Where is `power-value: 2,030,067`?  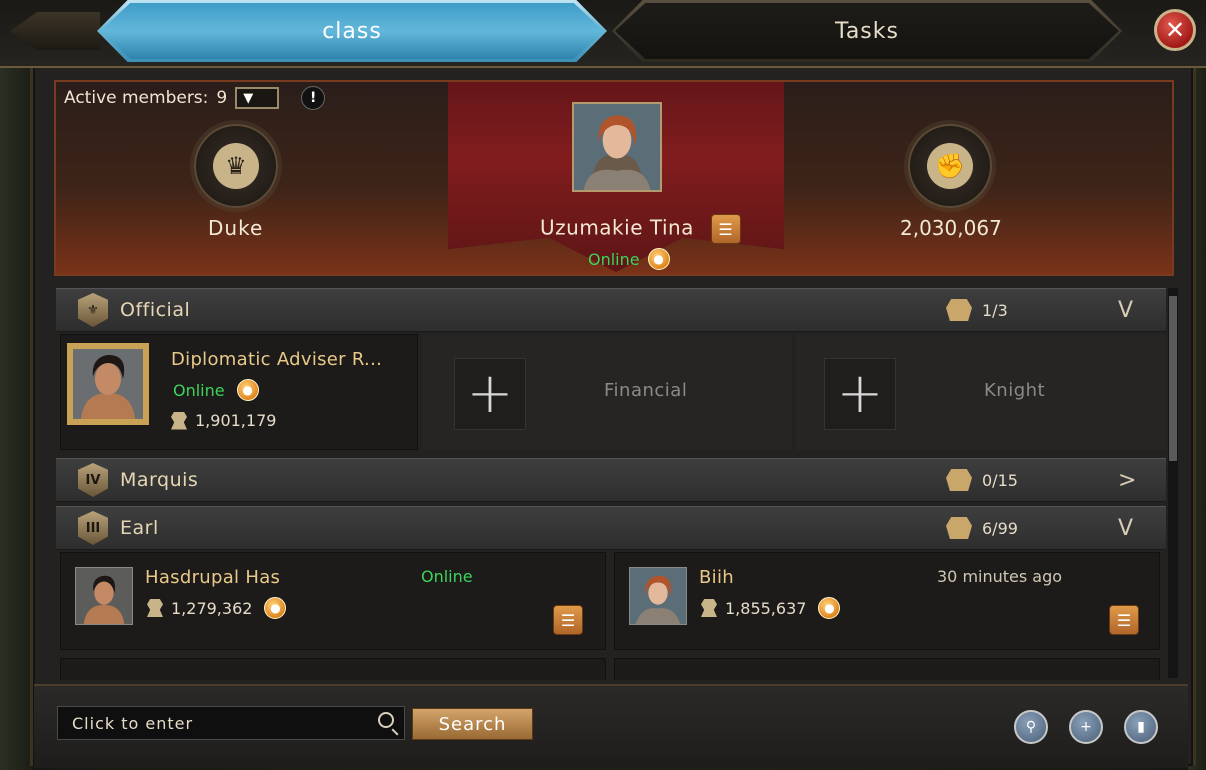
power-value: 2,030,067 is located at coordinates (951, 228).